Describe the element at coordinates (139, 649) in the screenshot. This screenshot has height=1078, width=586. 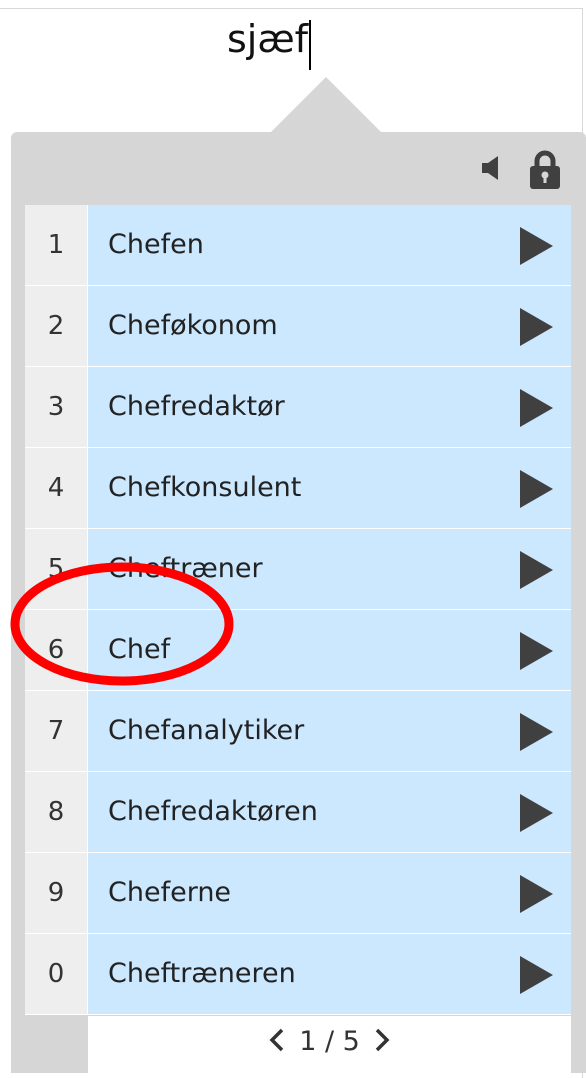
I see `candidate-label: Chef` at that location.